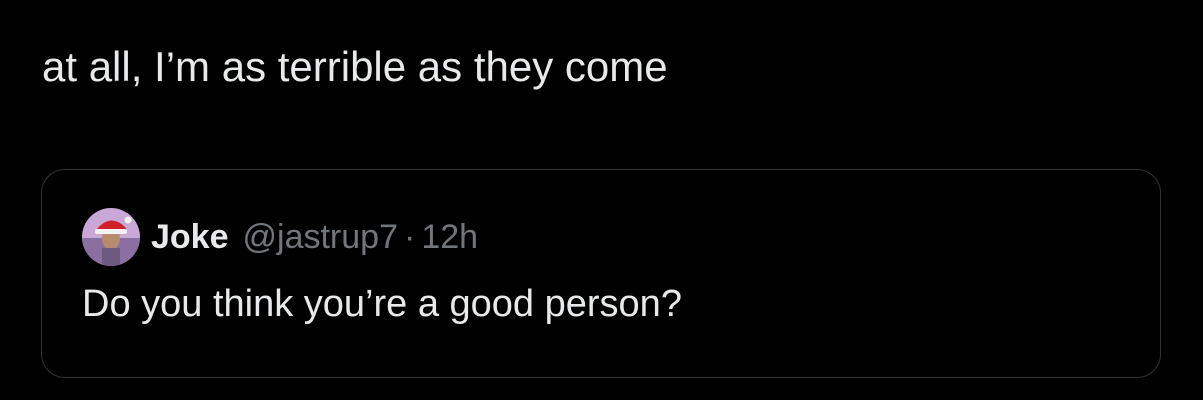 The image size is (1203, 400). I want to click on avatar, so click(111, 237).